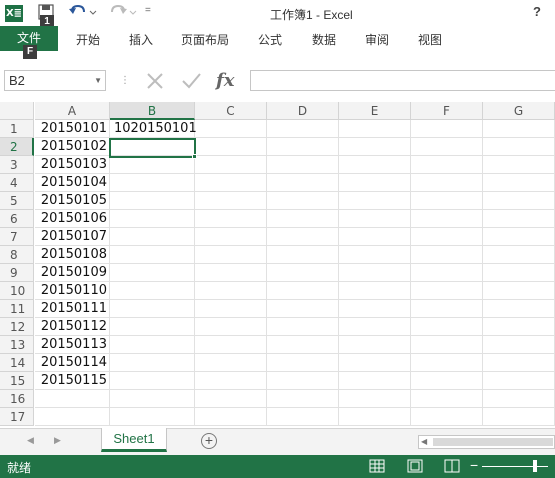 The image size is (555, 478). Describe the element at coordinates (375, 309) in the screenshot. I see `cell-e11` at that location.